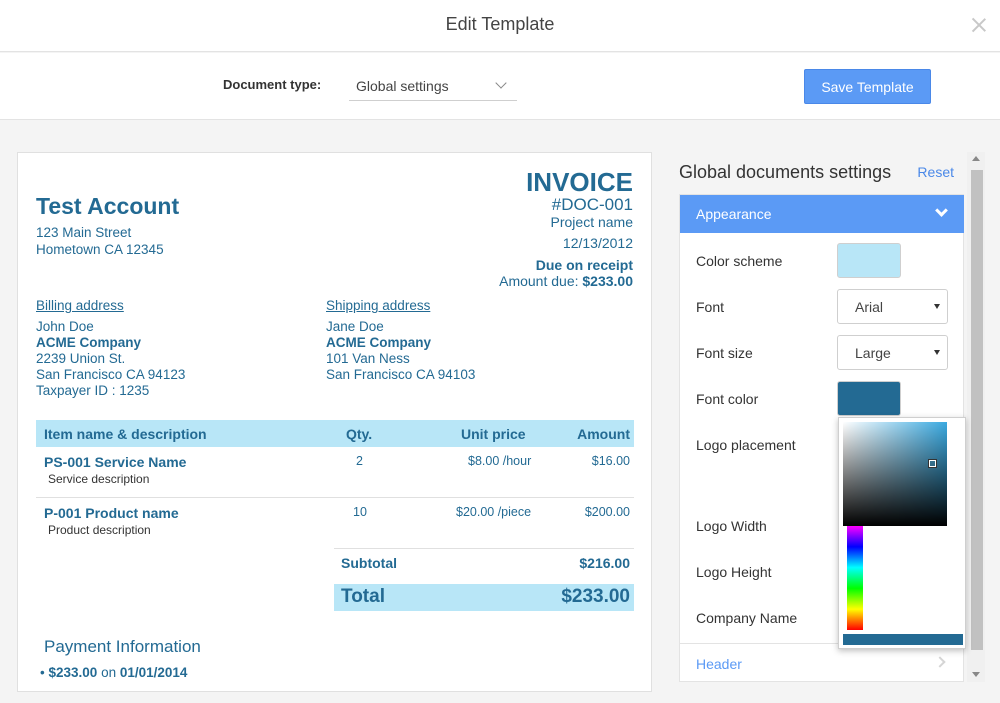 The image size is (1000, 703). What do you see at coordinates (979, 25) in the screenshot?
I see `close-icon` at bounding box center [979, 25].